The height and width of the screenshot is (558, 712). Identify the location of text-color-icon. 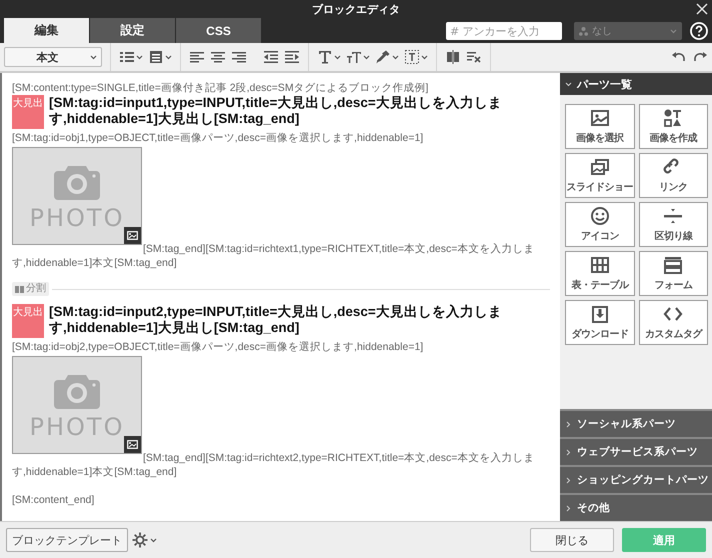
(325, 57).